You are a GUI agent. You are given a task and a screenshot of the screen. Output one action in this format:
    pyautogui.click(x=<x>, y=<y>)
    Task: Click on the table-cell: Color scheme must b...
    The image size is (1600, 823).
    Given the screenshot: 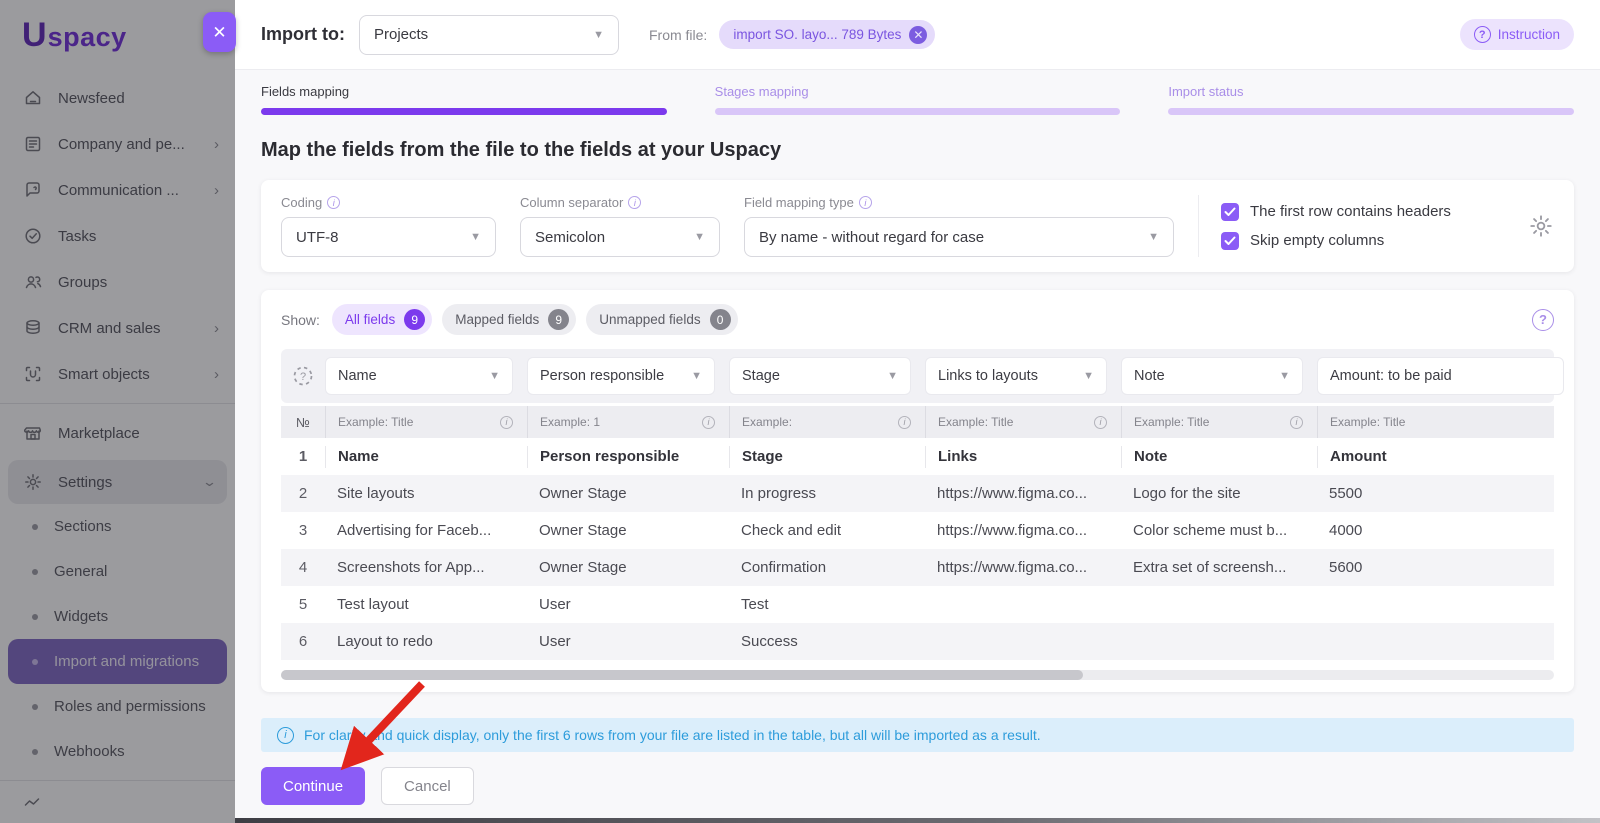 What is the action you would take?
    pyautogui.click(x=1210, y=530)
    